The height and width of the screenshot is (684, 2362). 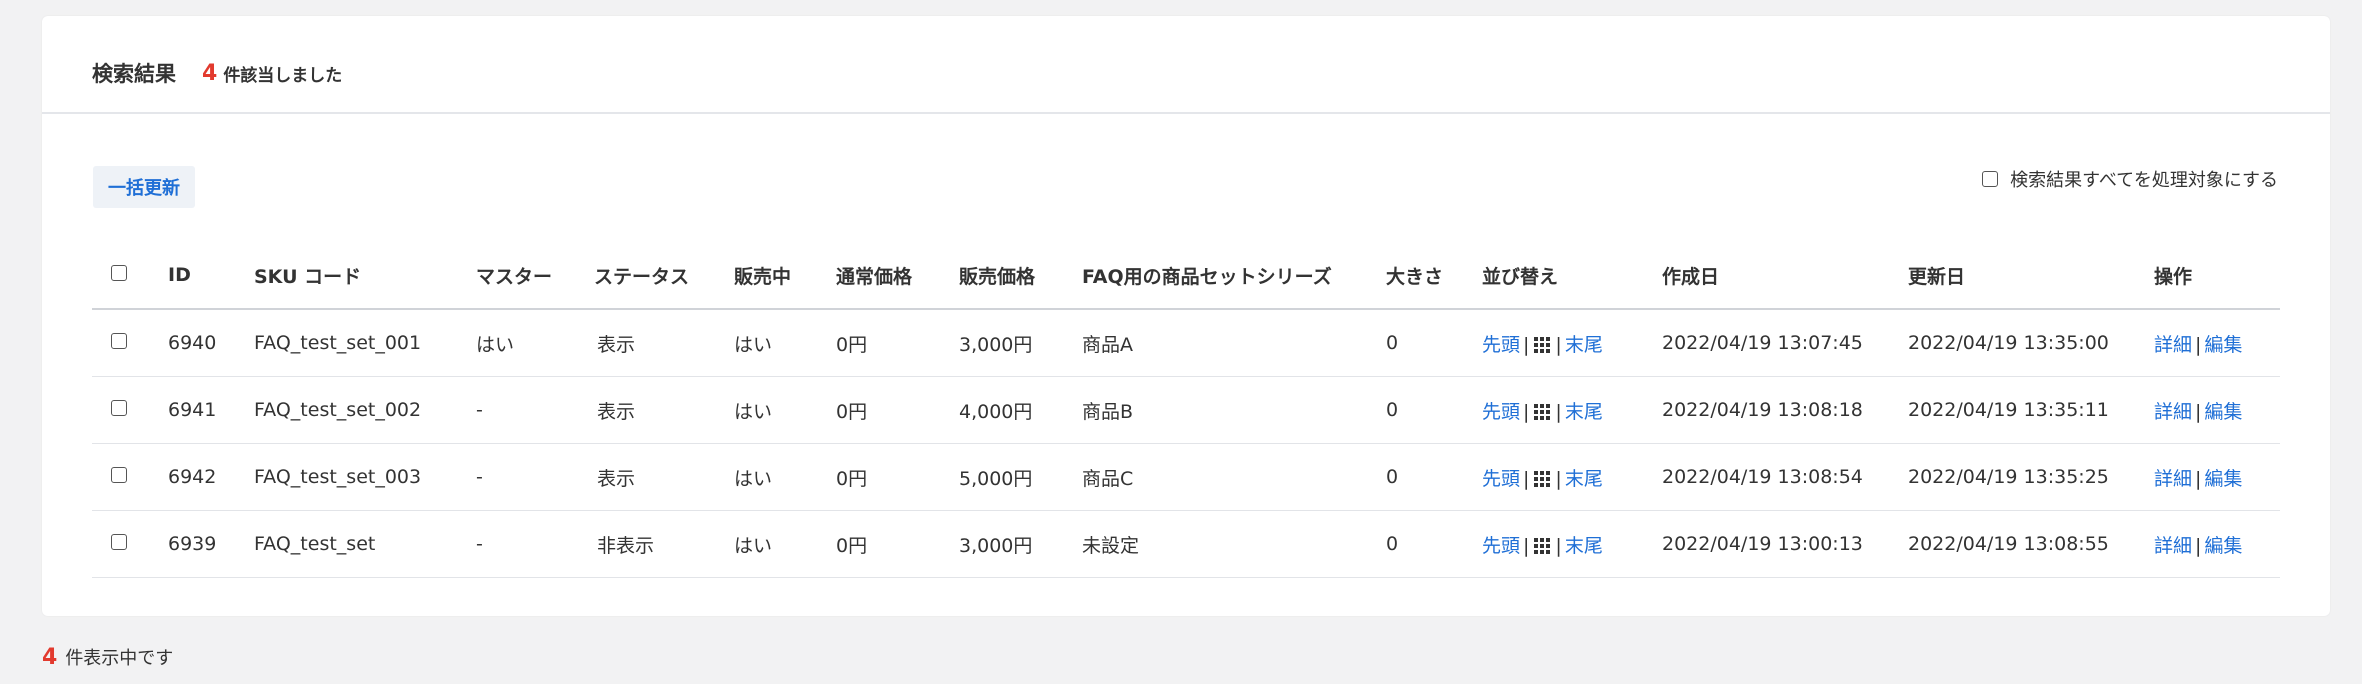 What do you see at coordinates (1990, 179) in the screenshot?
I see `select-all-results-checkbox` at bounding box center [1990, 179].